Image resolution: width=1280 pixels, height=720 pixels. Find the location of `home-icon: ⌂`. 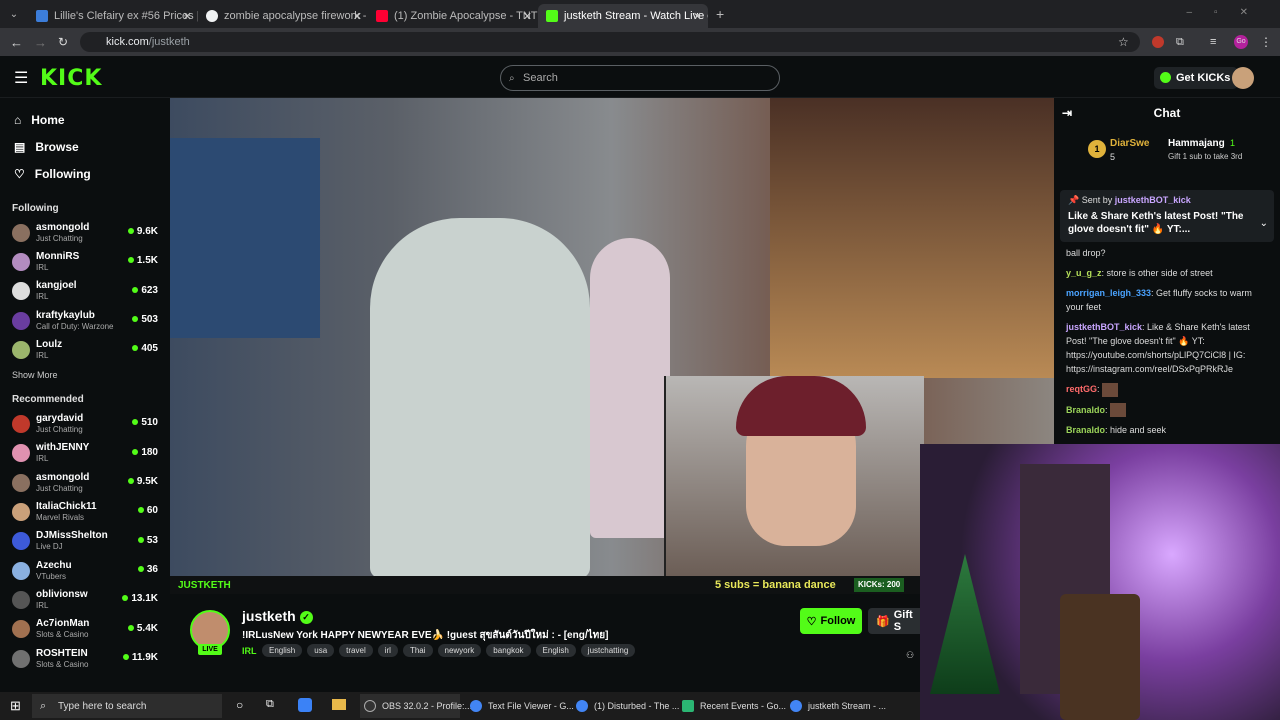

home-icon: ⌂ is located at coordinates (18, 119).